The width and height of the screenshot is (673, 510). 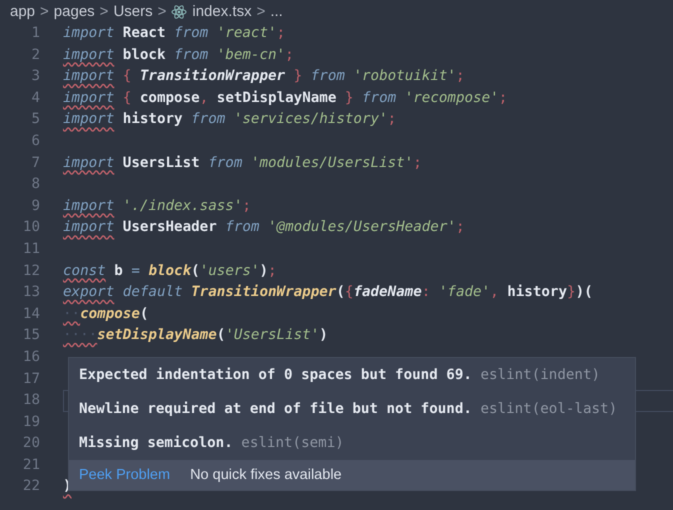 What do you see at coordinates (35, 206) in the screenshot?
I see `line-number: 9` at bounding box center [35, 206].